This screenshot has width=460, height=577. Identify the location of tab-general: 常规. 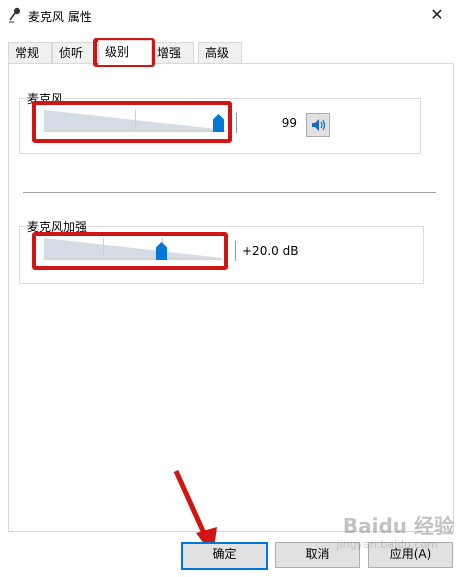
(30, 52).